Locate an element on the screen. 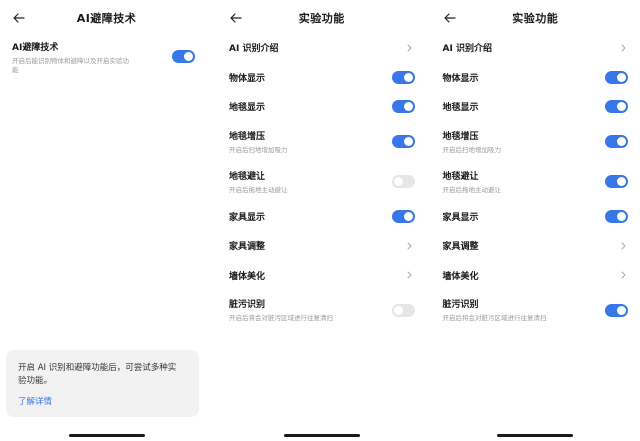 The width and height of the screenshot is (640, 441). feature-label: 家具调整 is located at coordinates (247, 247).